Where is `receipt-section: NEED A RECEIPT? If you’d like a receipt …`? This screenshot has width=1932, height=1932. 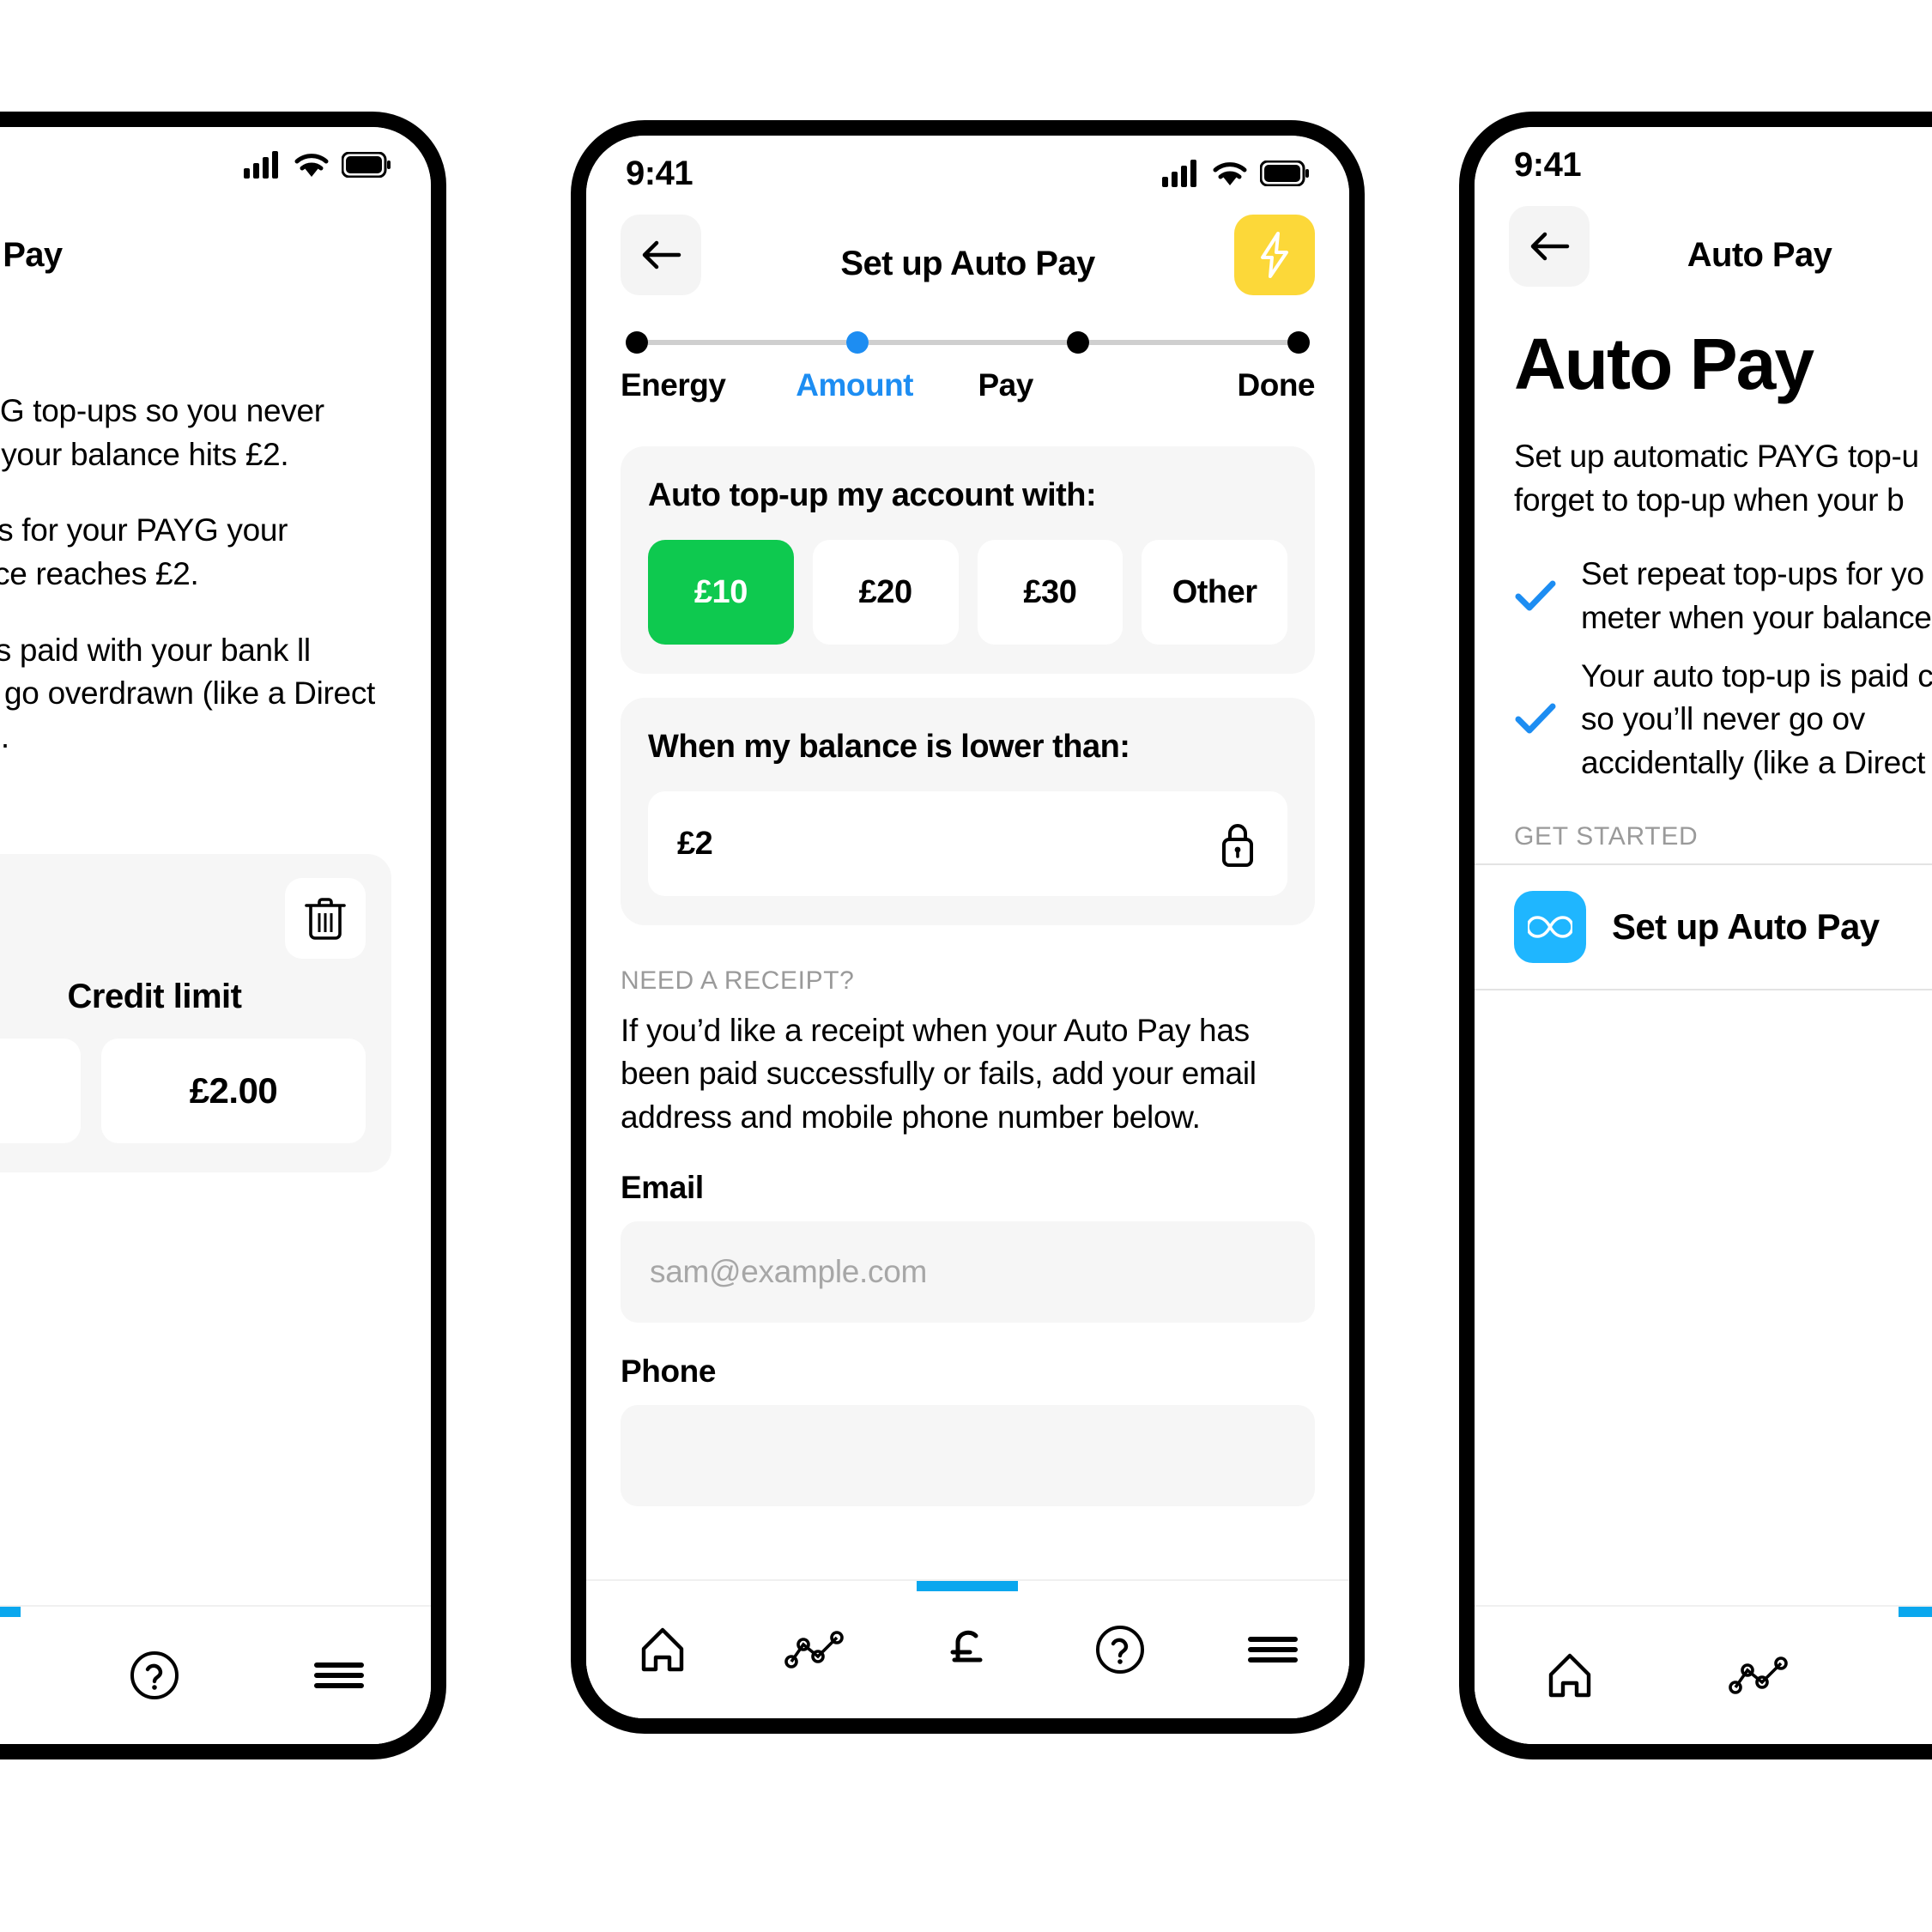
receipt-section: NEED A RECEIPT? If you’d like a receipt … is located at coordinates (967, 1228).